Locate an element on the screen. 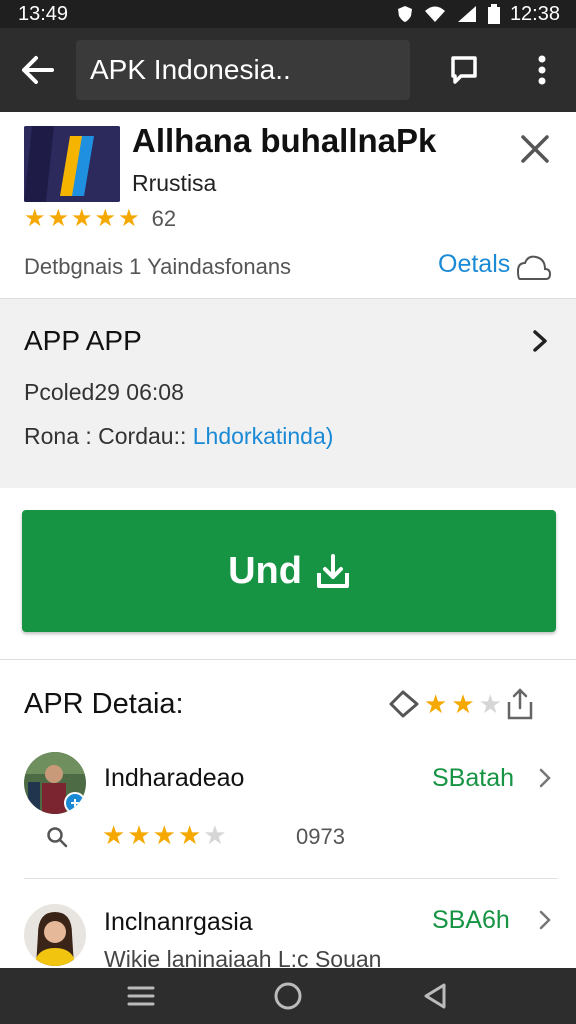 This screenshot has height=1024, width=576. wifi-icon is located at coordinates (434, 14).